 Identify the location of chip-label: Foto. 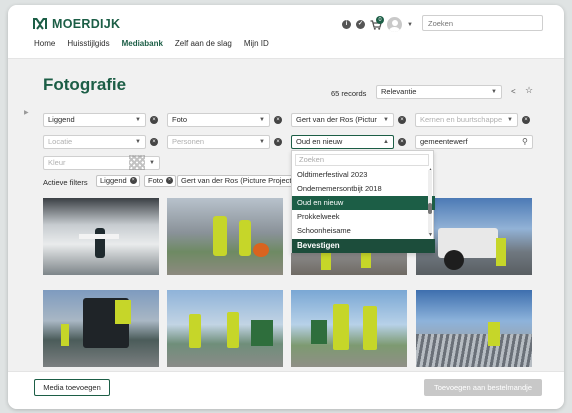
(156, 180).